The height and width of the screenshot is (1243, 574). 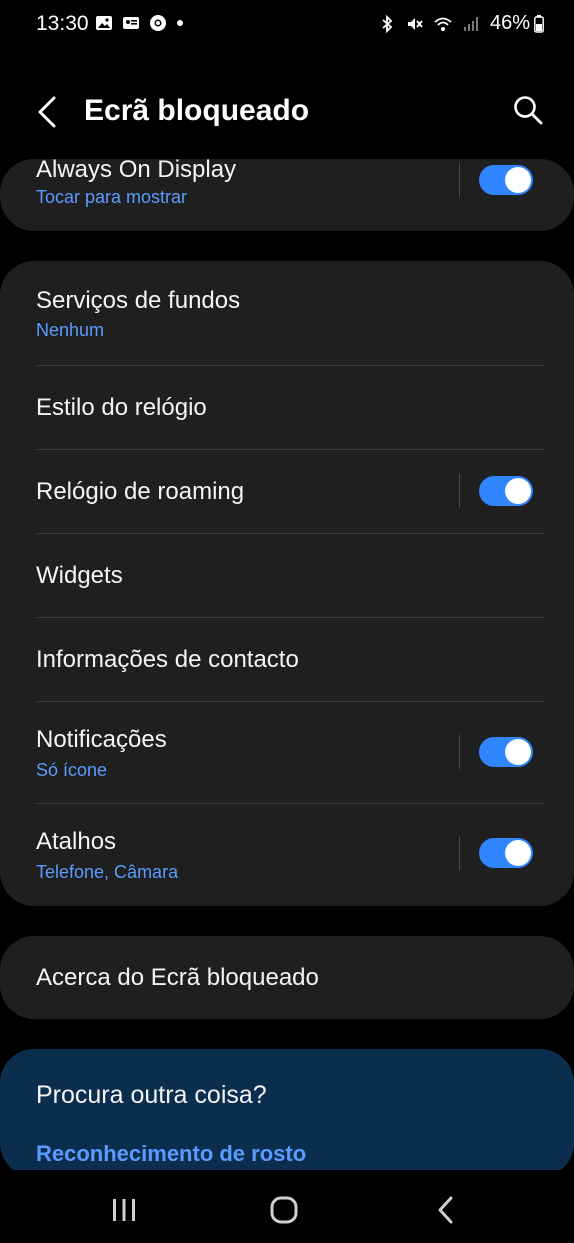 What do you see at coordinates (70, 330) in the screenshot?
I see `wallpaper-services-subtitle: Nenhum` at bounding box center [70, 330].